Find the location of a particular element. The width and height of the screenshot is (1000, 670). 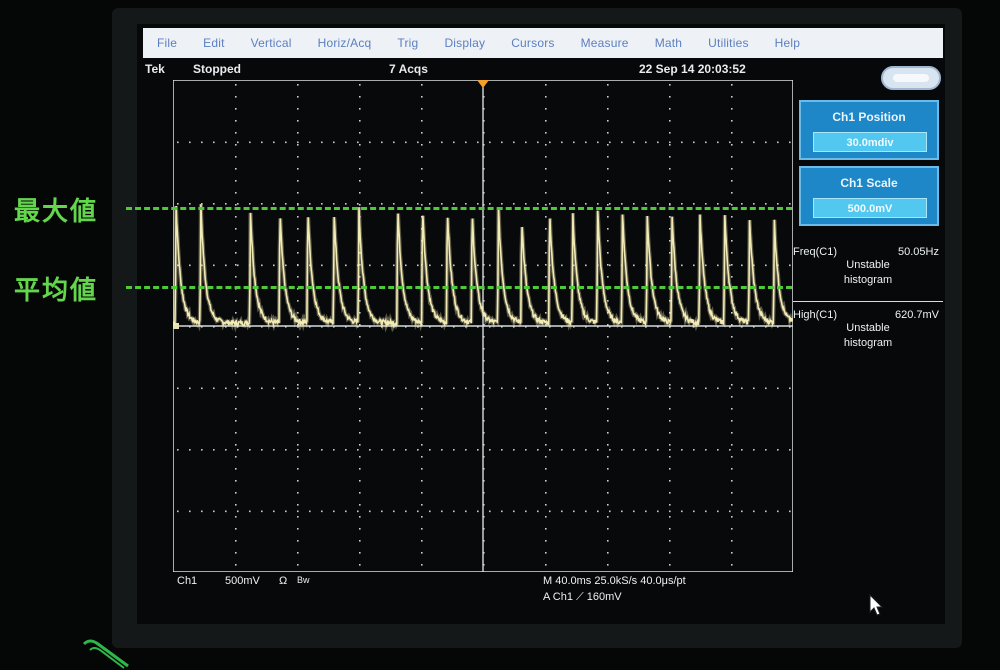

paperclip-icon is located at coordinates (105, 654).